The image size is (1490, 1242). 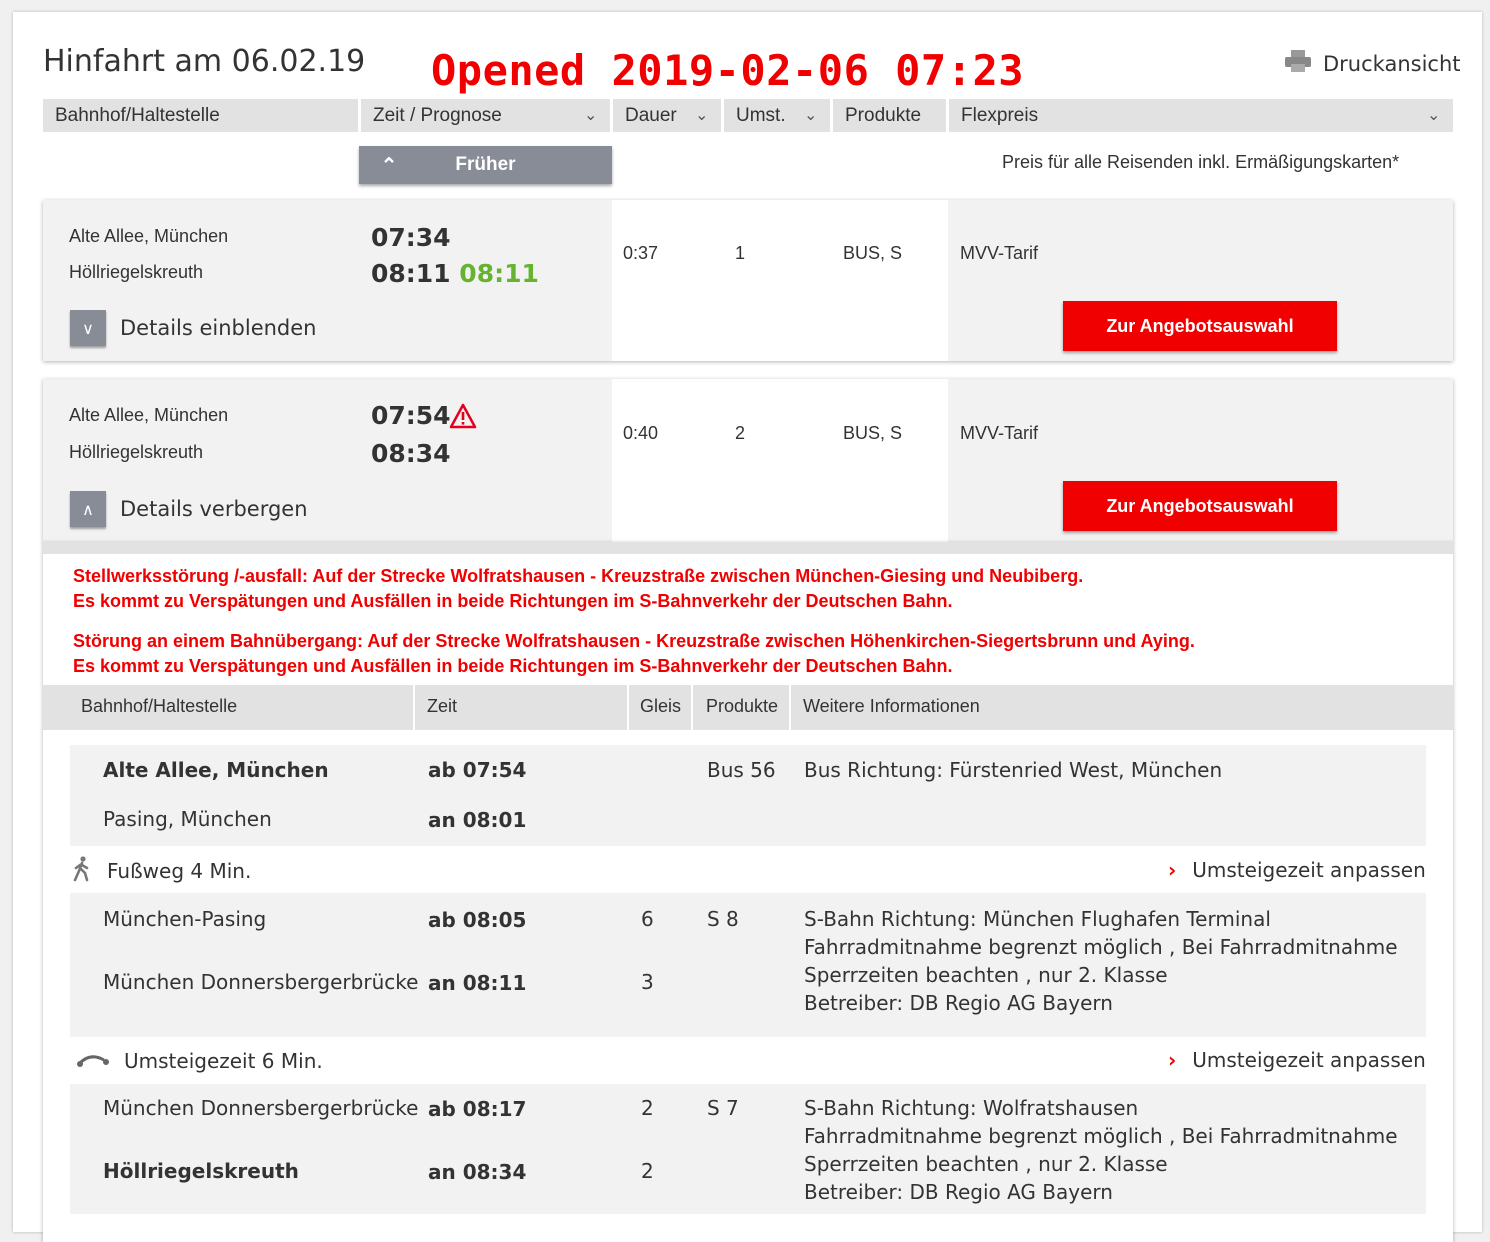 I want to click on segment-arrival-time: an 08:11, so click(x=477, y=983).